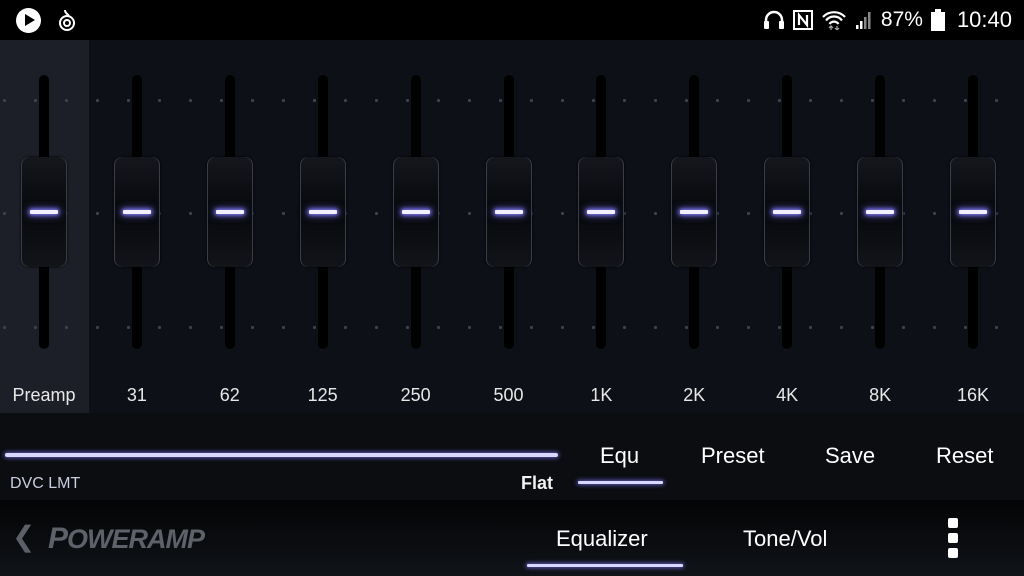 Image resolution: width=1024 pixels, height=576 pixels. I want to click on band-slider: 250, so click(416, 226).